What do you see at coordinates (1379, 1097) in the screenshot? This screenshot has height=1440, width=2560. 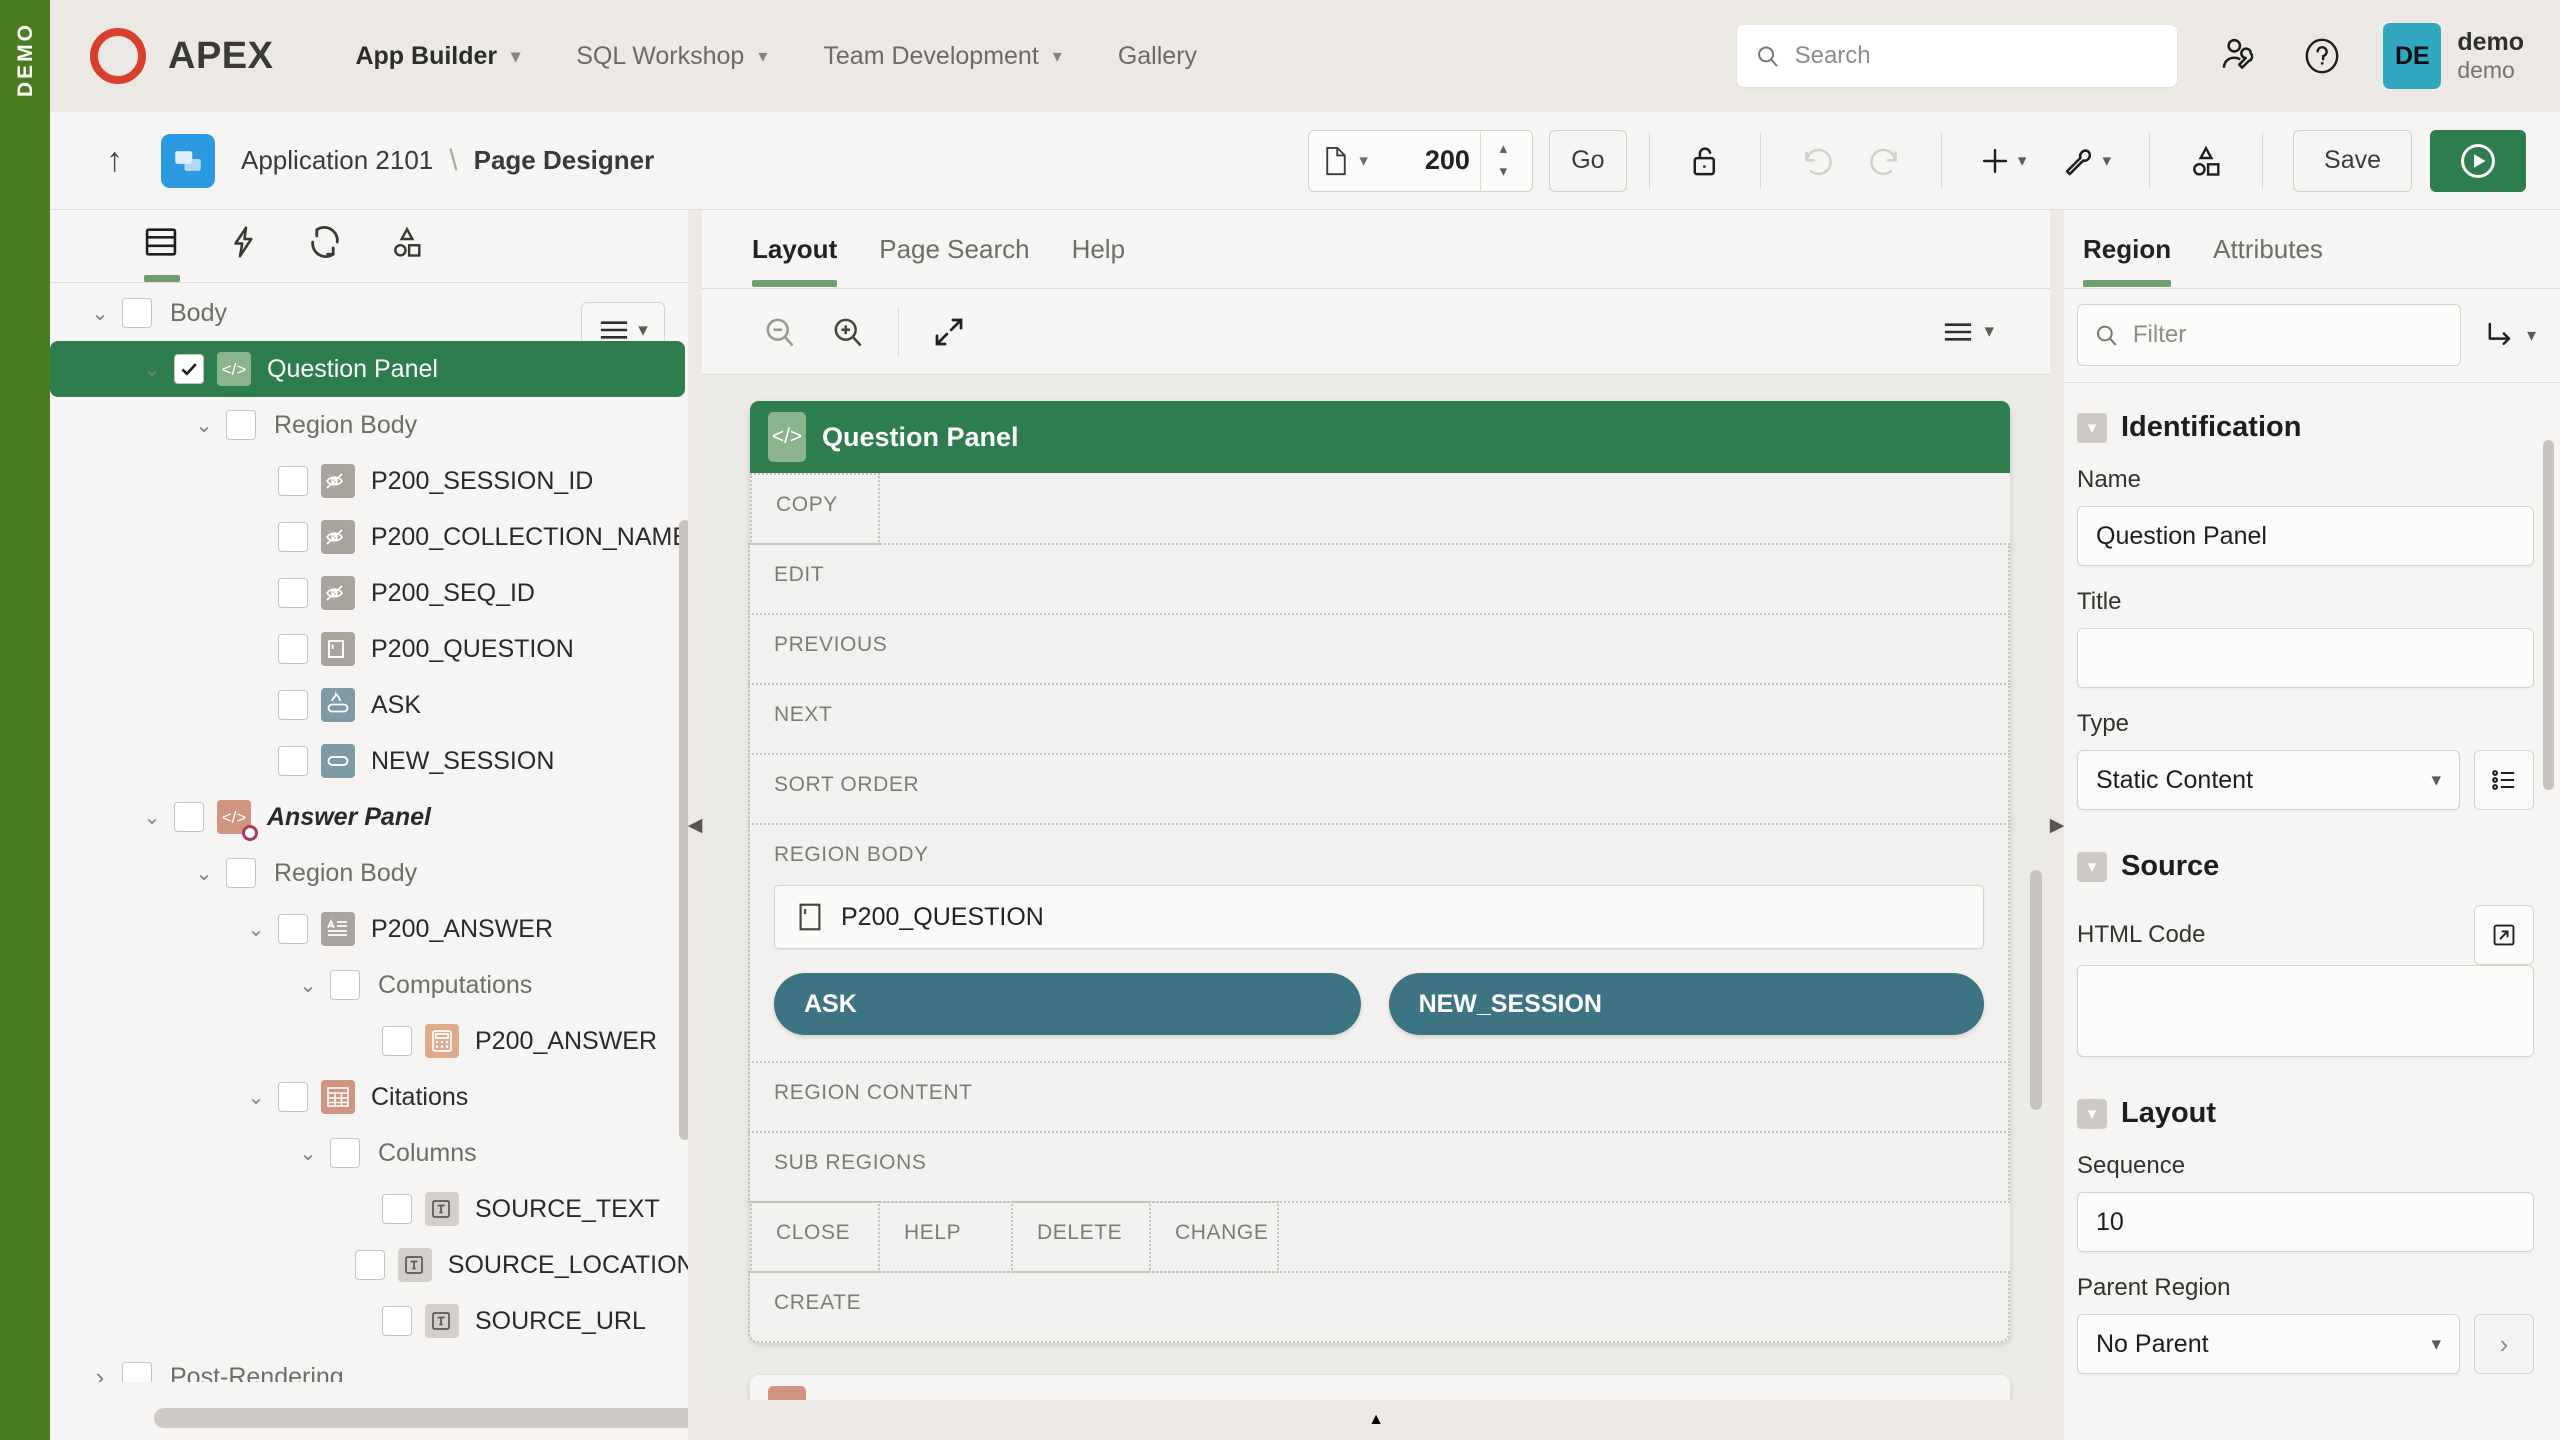 I see `slot-region-content: REGION CONTENT` at bounding box center [1379, 1097].